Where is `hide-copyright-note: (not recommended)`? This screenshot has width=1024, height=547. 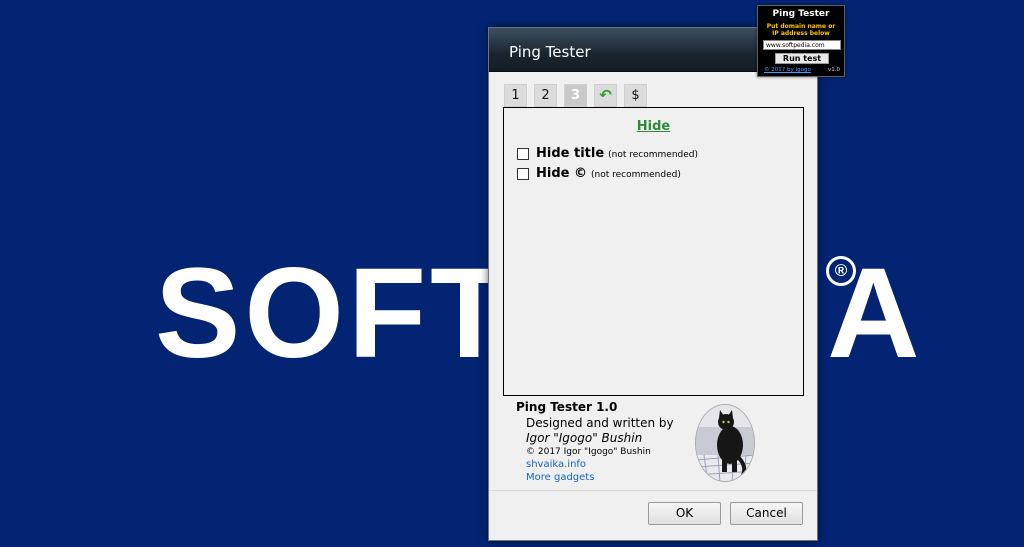
hide-copyright-note: (not recommended) is located at coordinates (635, 174).